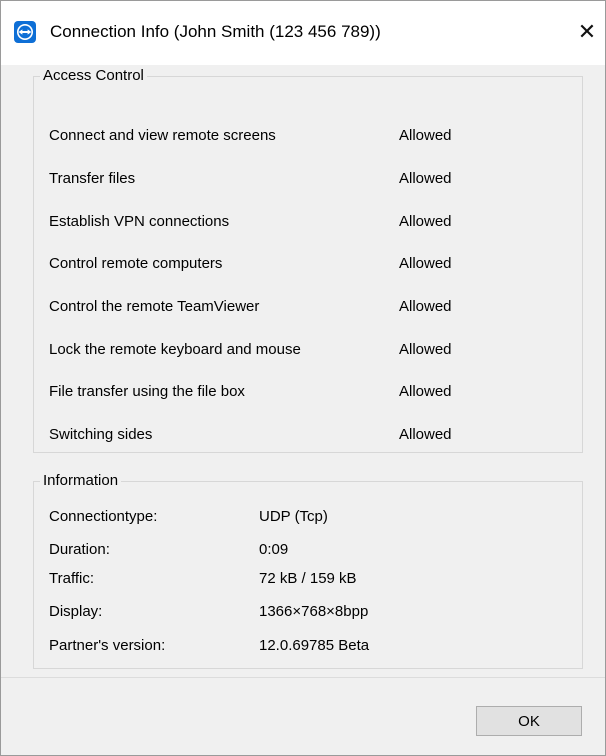 Image resolution: width=606 pixels, height=756 pixels. What do you see at coordinates (25, 32) in the screenshot?
I see `teamviewer-icon` at bounding box center [25, 32].